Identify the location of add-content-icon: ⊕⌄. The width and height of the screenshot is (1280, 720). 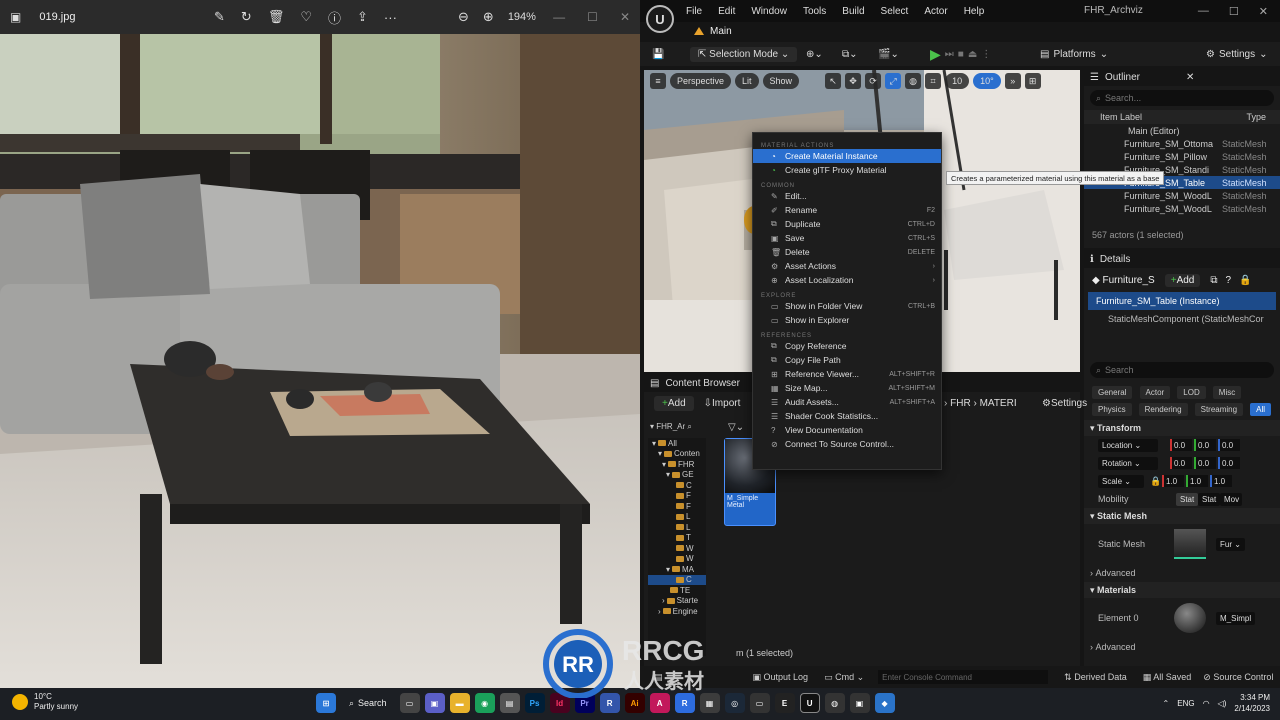
(814, 54).